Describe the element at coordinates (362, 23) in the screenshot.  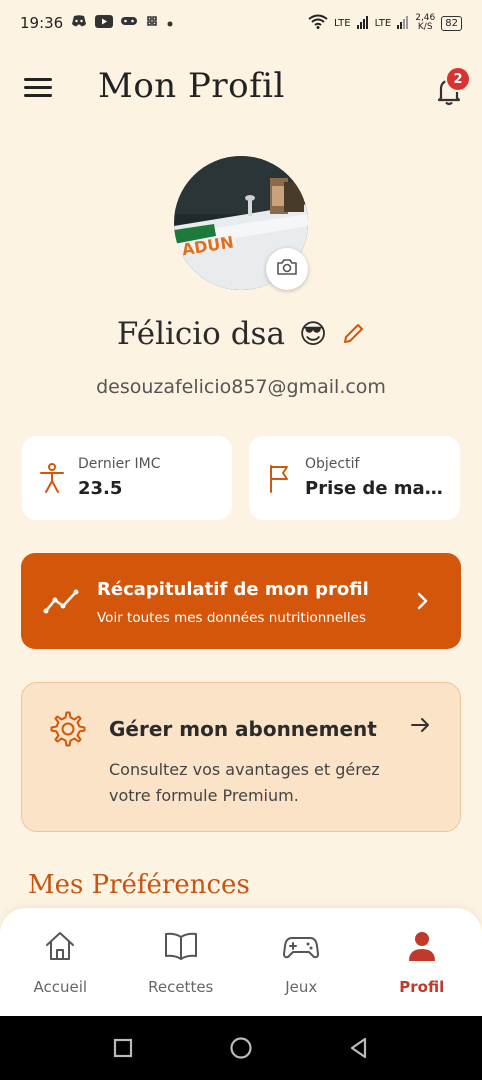
I see `signal-icon` at that location.